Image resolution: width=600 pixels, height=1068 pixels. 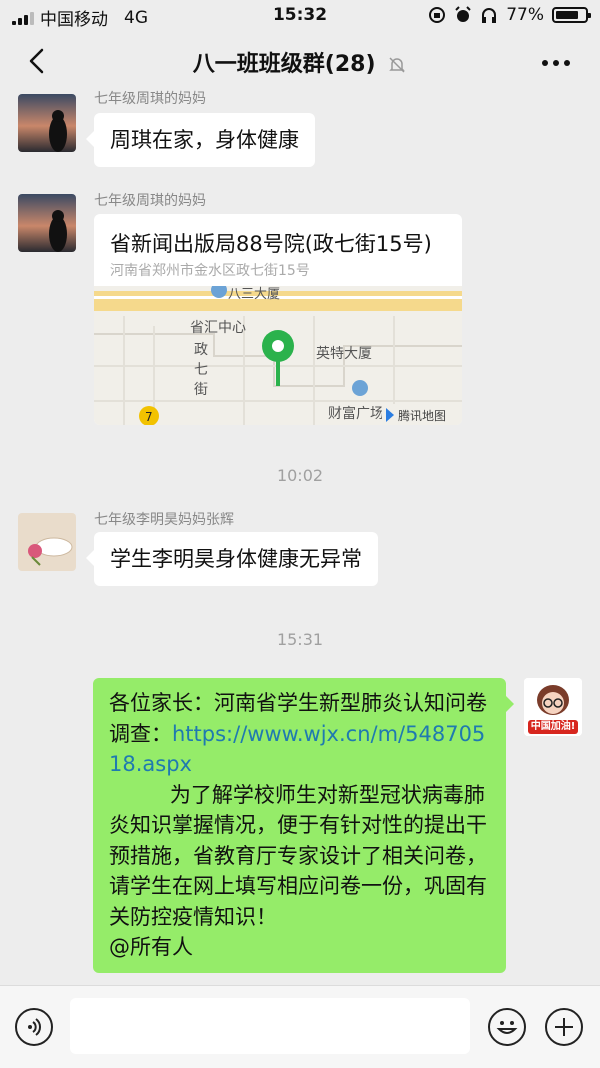 What do you see at coordinates (553, 726) in the screenshot?
I see `avatar-badge-text: 中国加油!` at bounding box center [553, 726].